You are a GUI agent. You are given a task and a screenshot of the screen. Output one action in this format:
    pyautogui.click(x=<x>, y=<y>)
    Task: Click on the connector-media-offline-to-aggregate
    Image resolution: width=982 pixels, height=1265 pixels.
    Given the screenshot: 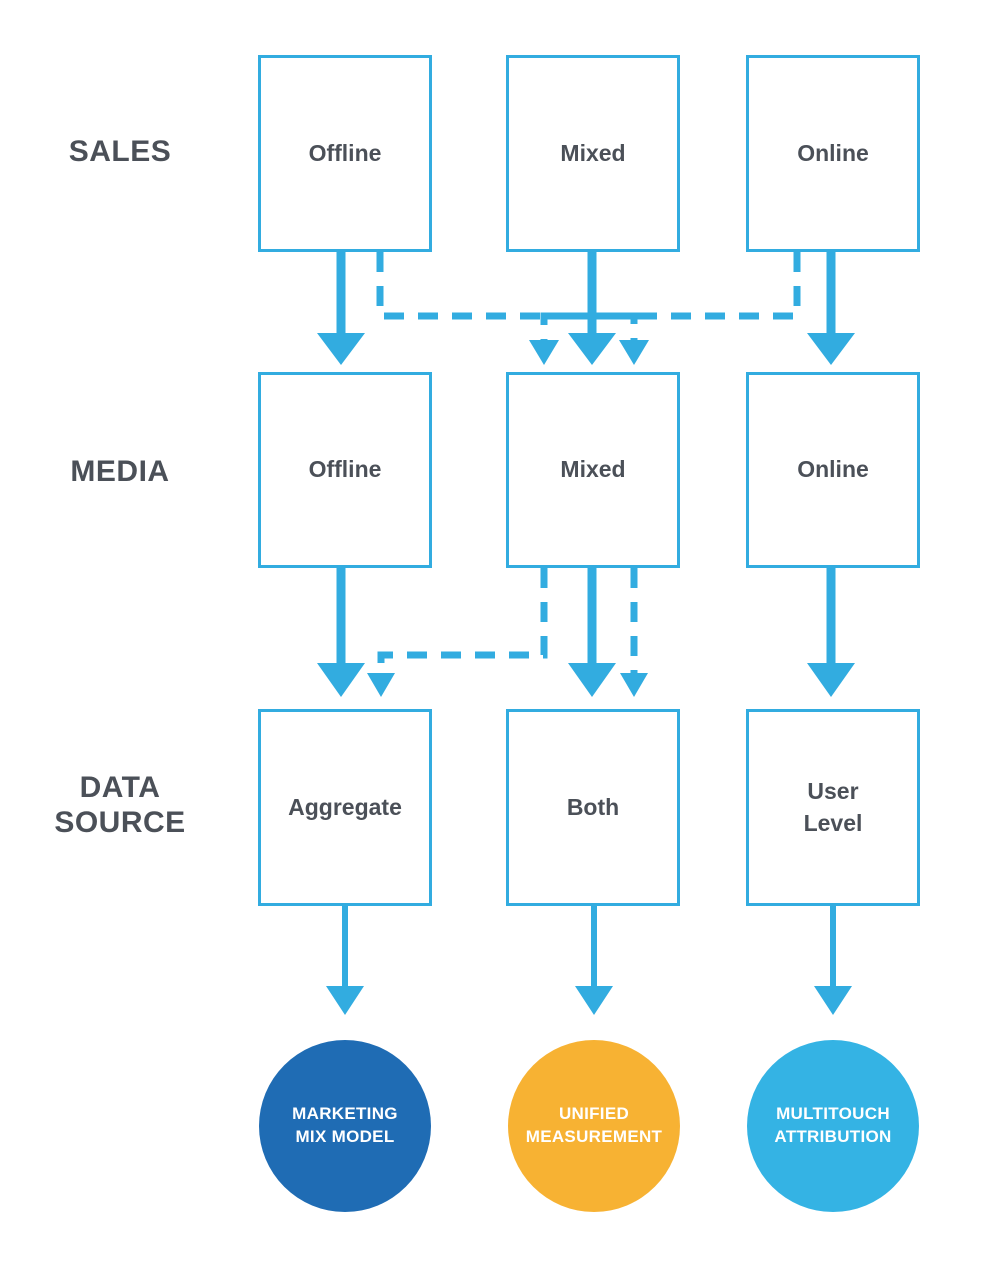 What is the action you would take?
    pyautogui.click(x=341, y=632)
    